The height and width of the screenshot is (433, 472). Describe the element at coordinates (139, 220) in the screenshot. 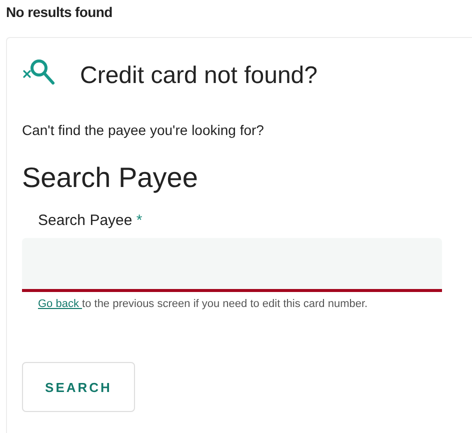

I see `required-mark: *` at that location.